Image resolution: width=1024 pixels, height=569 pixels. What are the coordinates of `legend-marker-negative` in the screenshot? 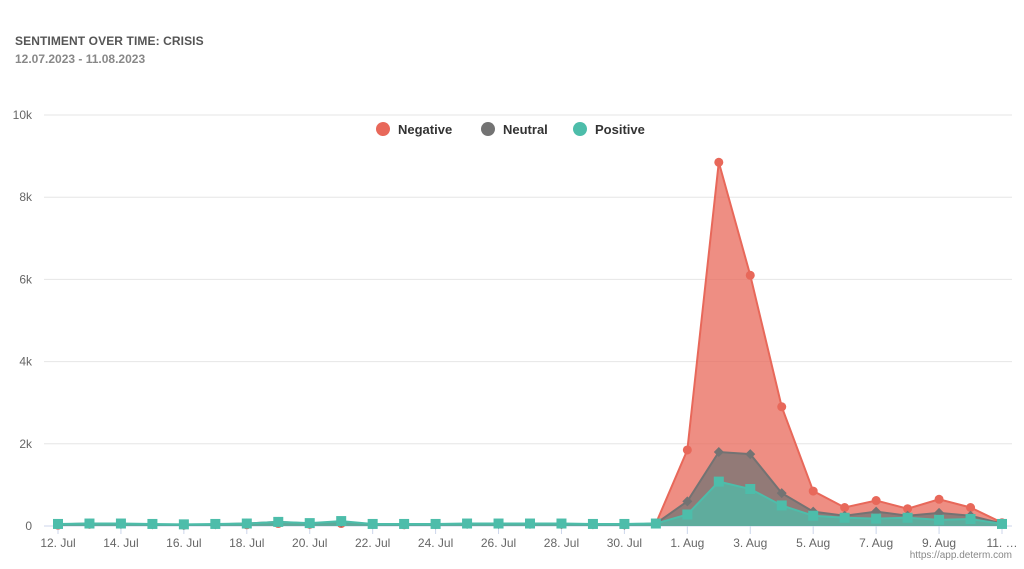 It's located at (383, 129).